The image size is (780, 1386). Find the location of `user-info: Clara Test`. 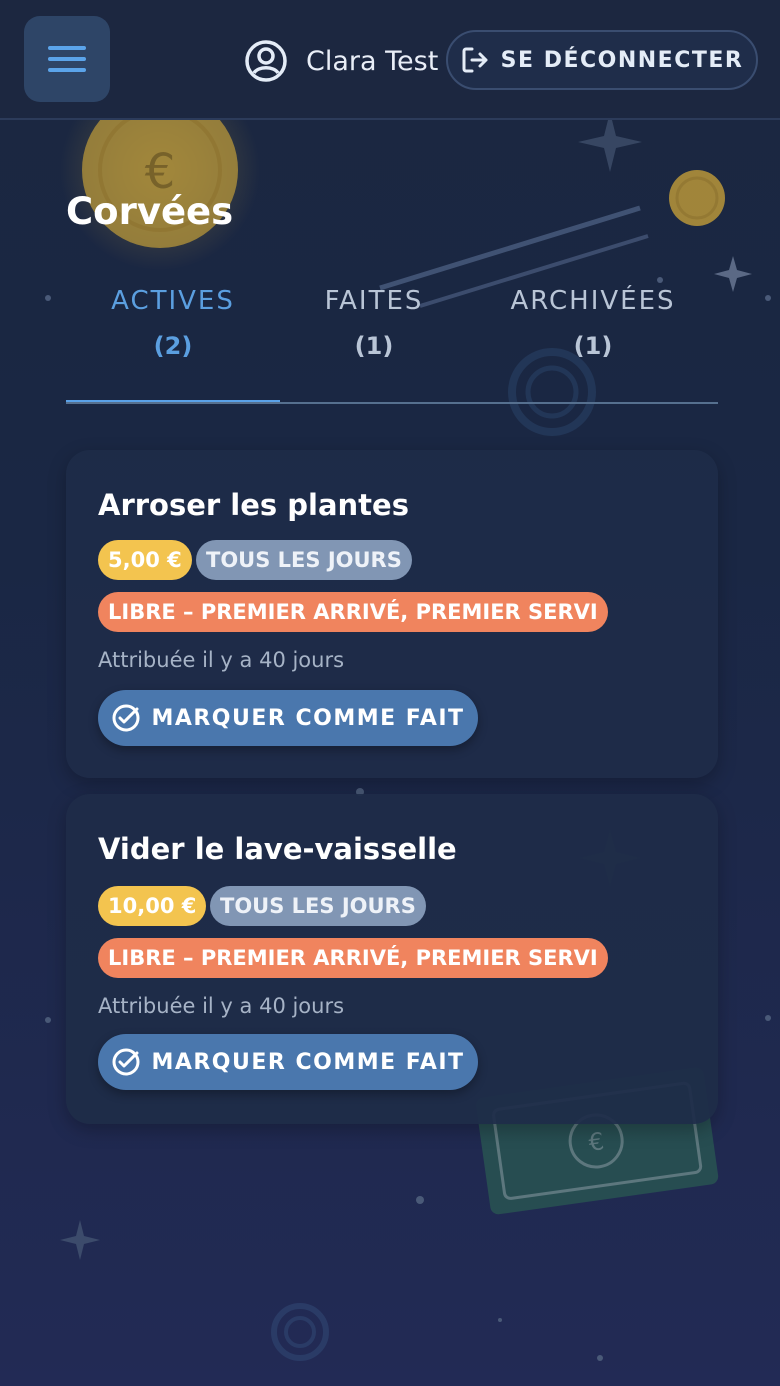

user-info: Clara Test is located at coordinates (341, 61).